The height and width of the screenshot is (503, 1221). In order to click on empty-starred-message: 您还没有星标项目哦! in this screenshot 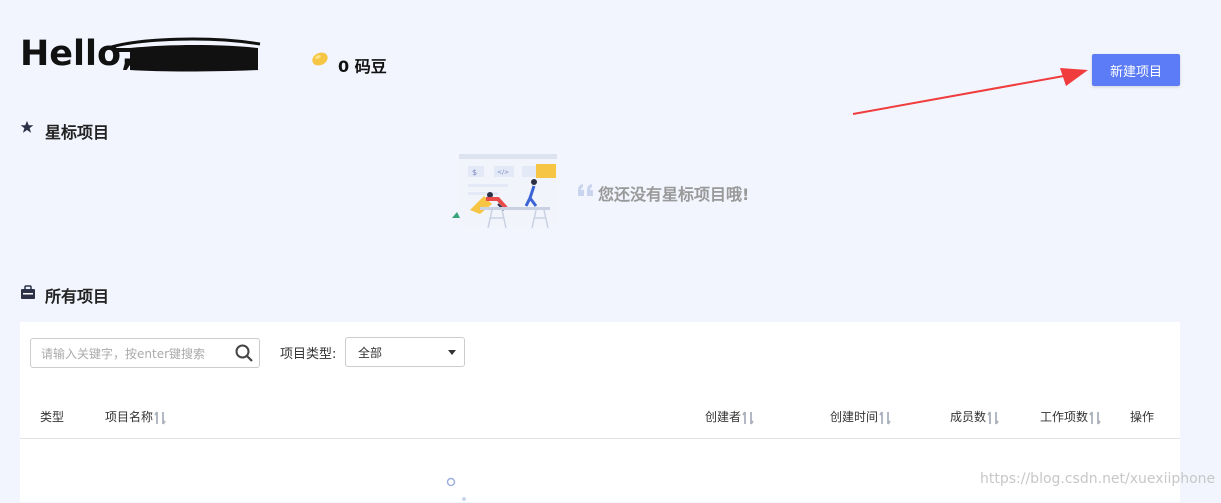, I will do `click(674, 194)`.